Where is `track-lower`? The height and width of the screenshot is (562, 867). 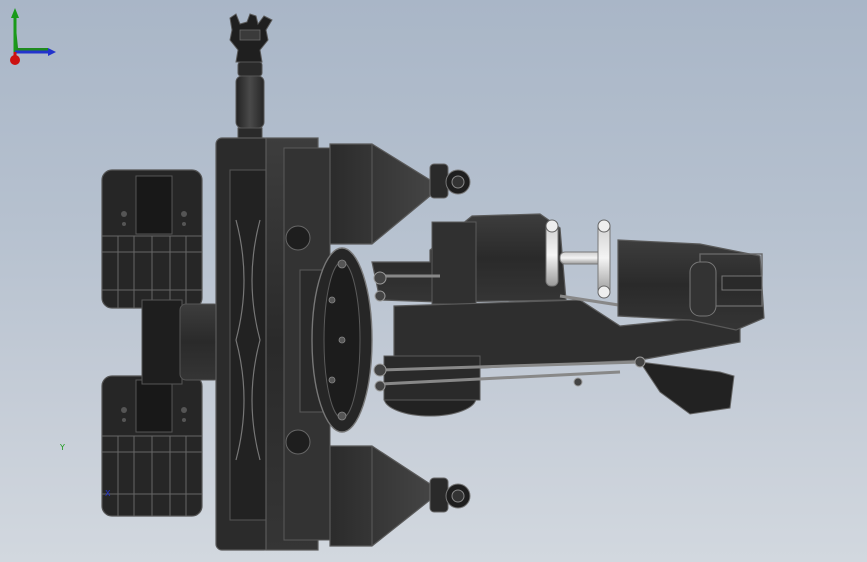 track-lower is located at coordinates (152, 446).